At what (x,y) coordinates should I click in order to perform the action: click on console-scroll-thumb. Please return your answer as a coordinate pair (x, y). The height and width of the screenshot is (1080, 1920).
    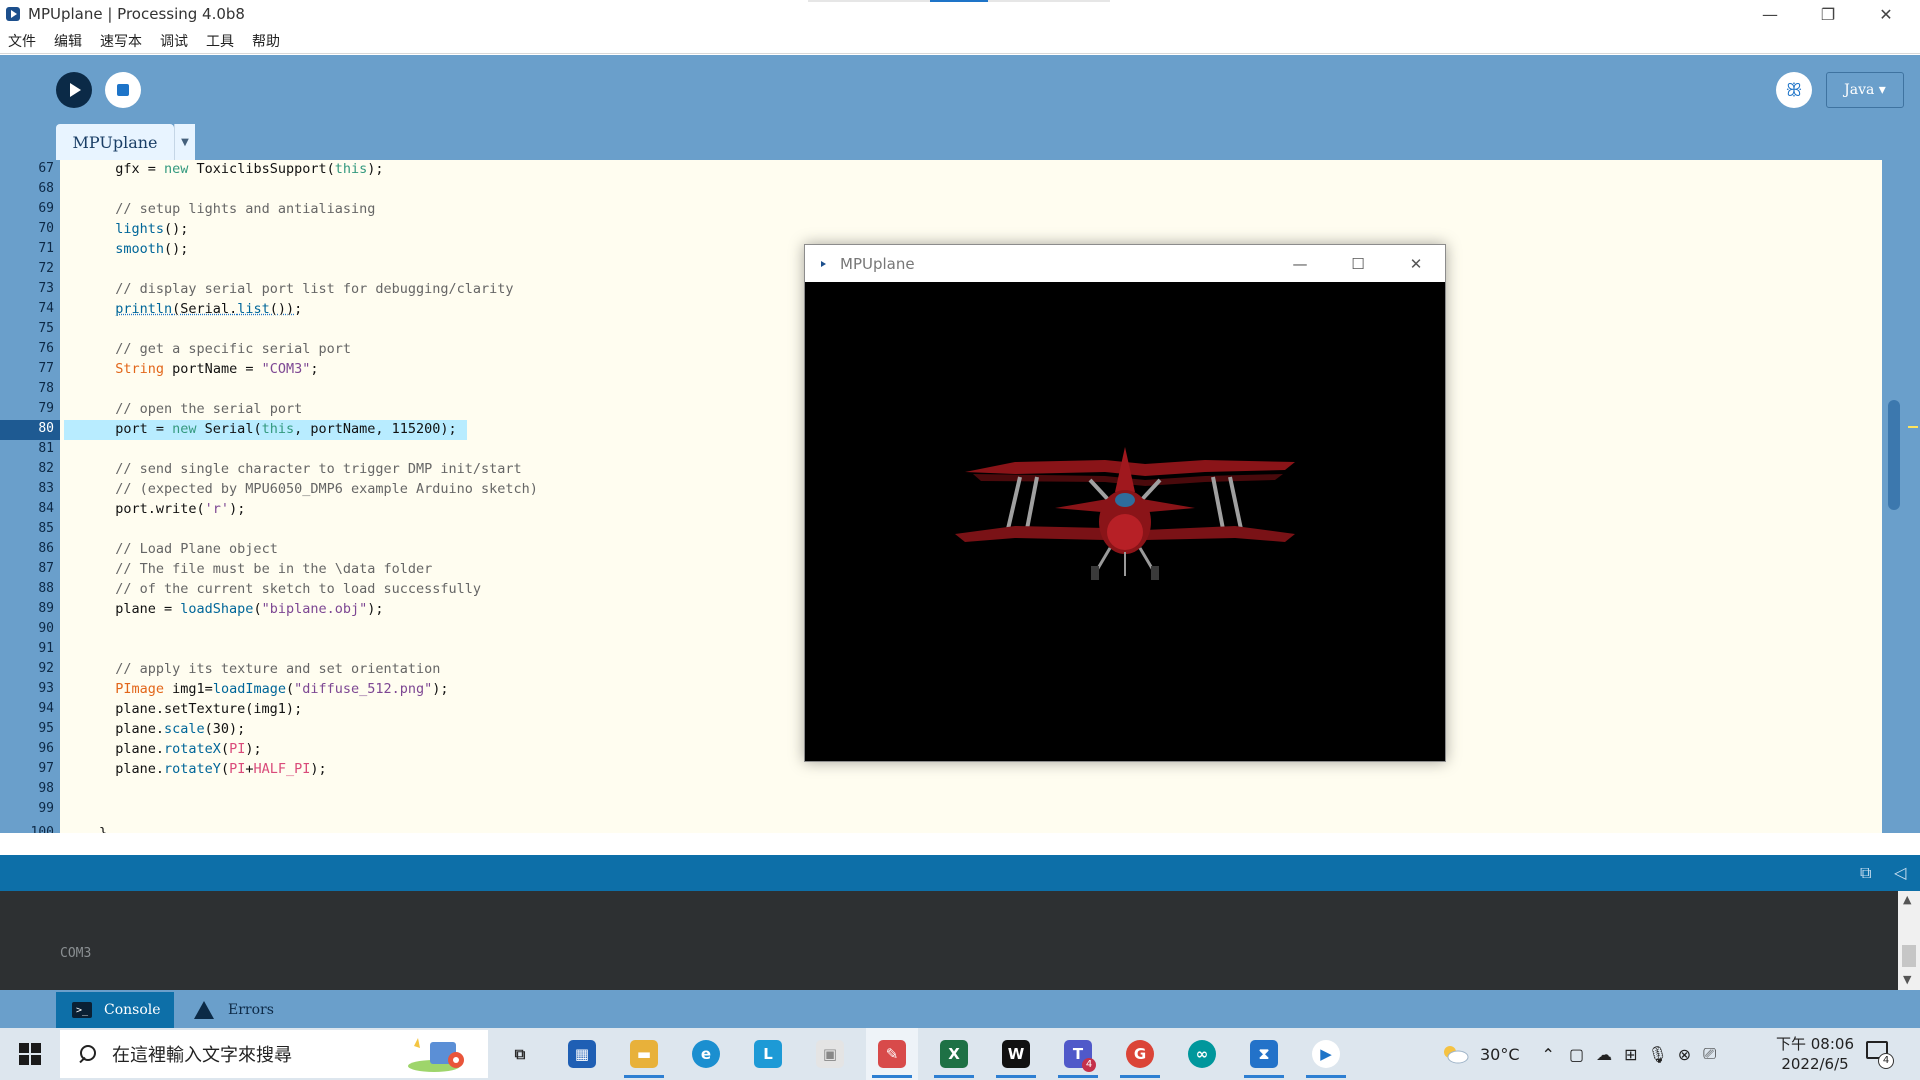
    Looking at the image, I should click on (1909, 956).